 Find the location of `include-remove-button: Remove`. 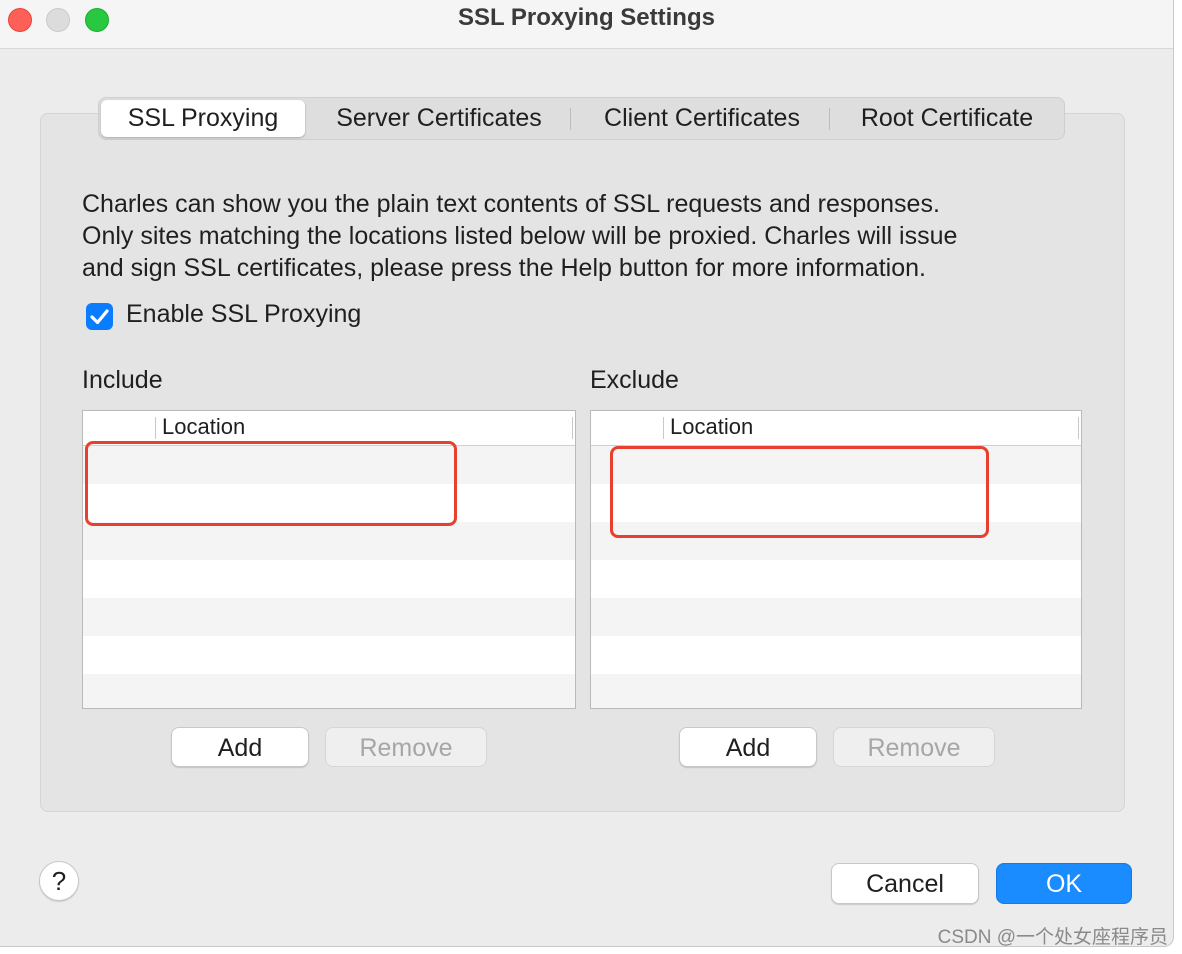

include-remove-button: Remove is located at coordinates (406, 747).